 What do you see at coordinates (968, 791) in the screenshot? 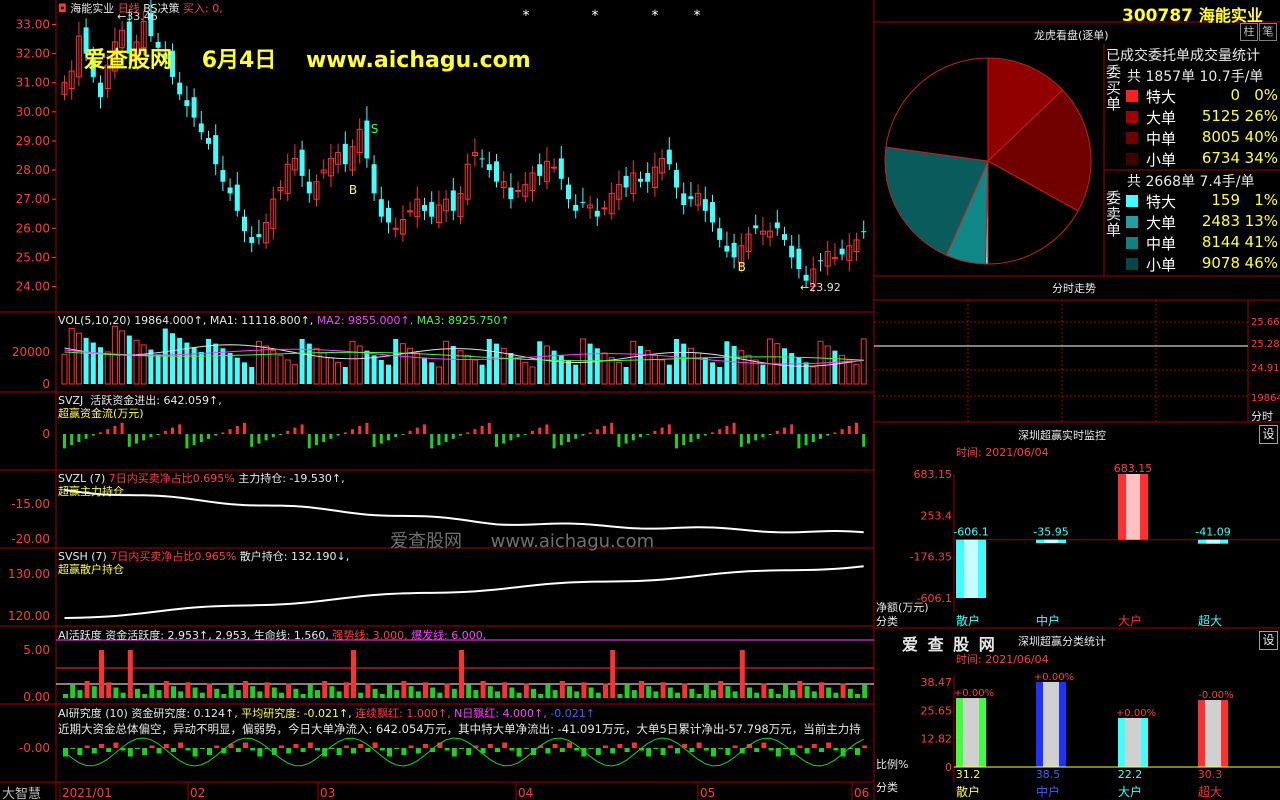
I see `category-name: 散户` at bounding box center [968, 791].